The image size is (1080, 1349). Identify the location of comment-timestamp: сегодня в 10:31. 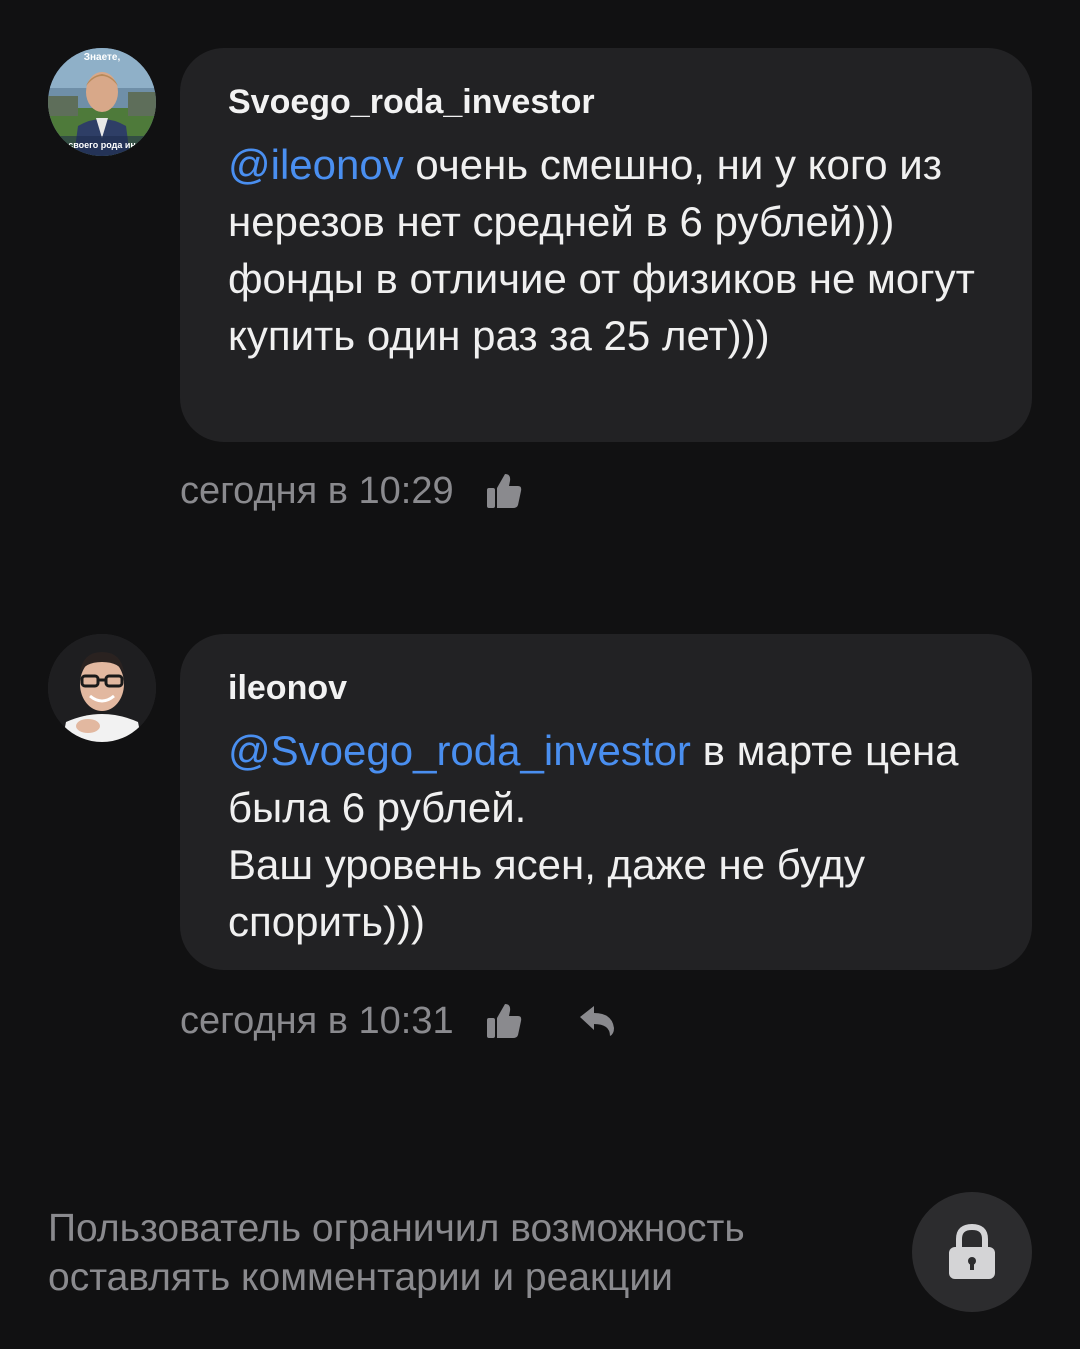
(317, 1021).